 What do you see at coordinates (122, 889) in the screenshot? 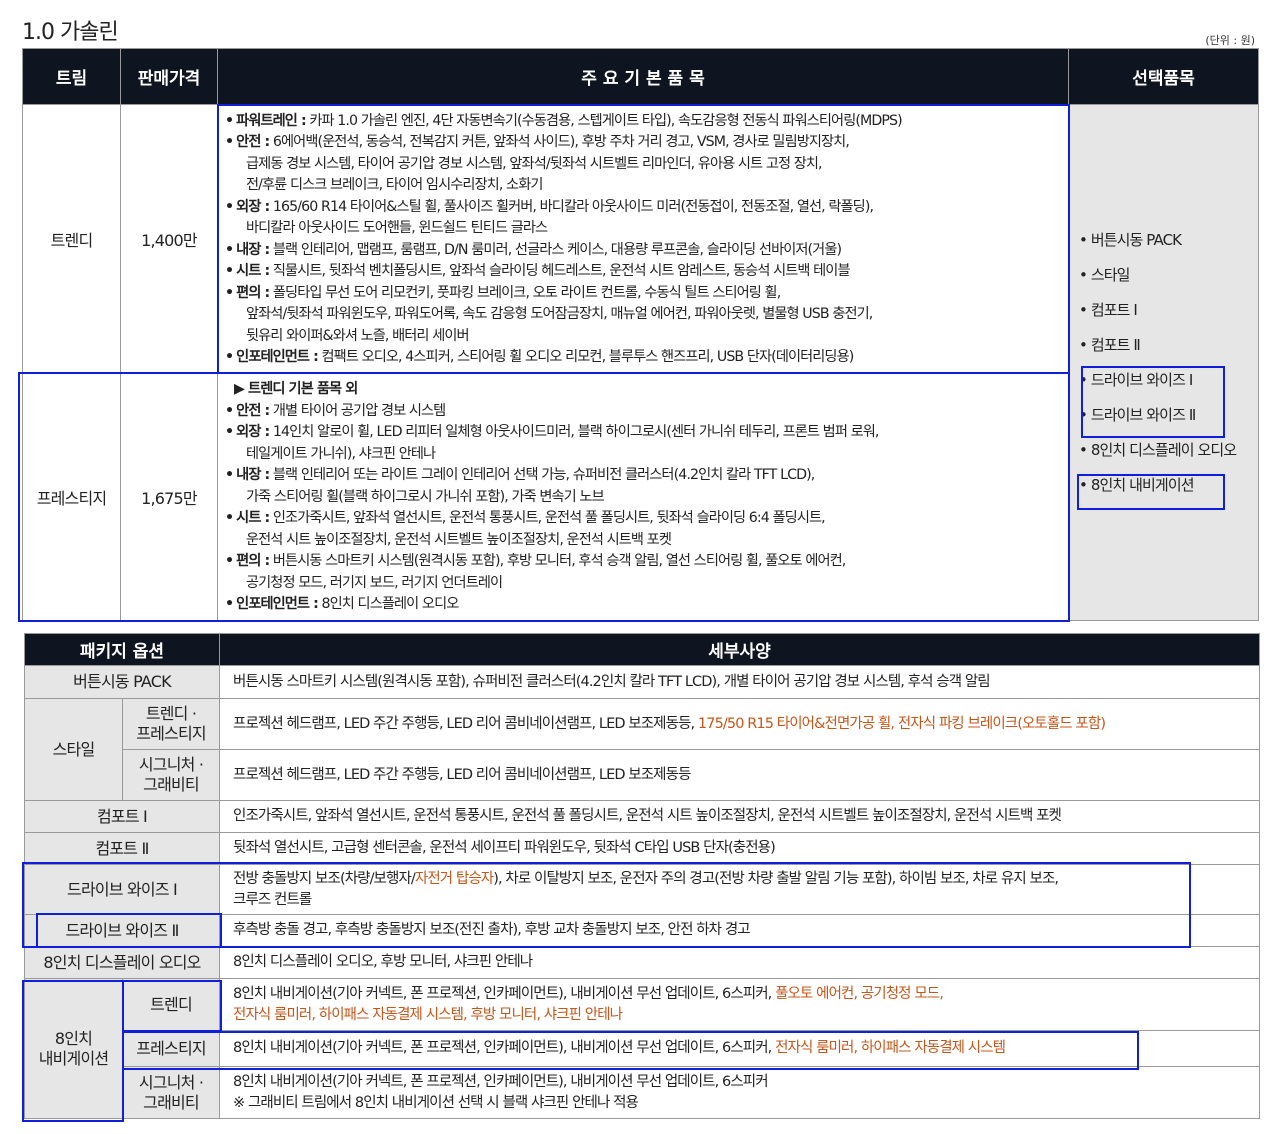
I see `pkg-drive-wise-1: 드라이브 와이즈 Ⅰ` at bounding box center [122, 889].